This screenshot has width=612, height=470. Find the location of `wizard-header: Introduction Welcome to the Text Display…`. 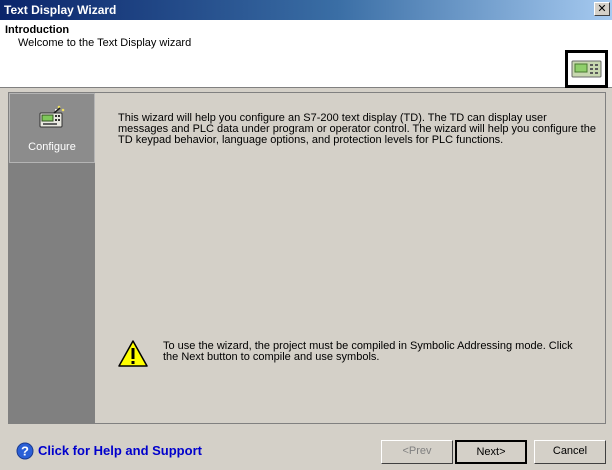

wizard-header: Introduction Welcome to the Text Display… is located at coordinates (306, 54).